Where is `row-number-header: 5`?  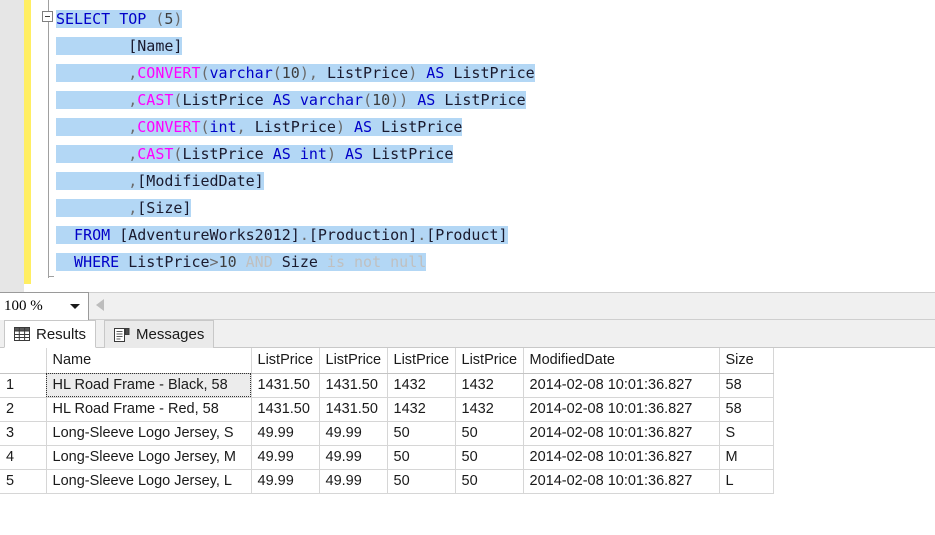
row-number-header: 5 is located at coordinates (23, 481).